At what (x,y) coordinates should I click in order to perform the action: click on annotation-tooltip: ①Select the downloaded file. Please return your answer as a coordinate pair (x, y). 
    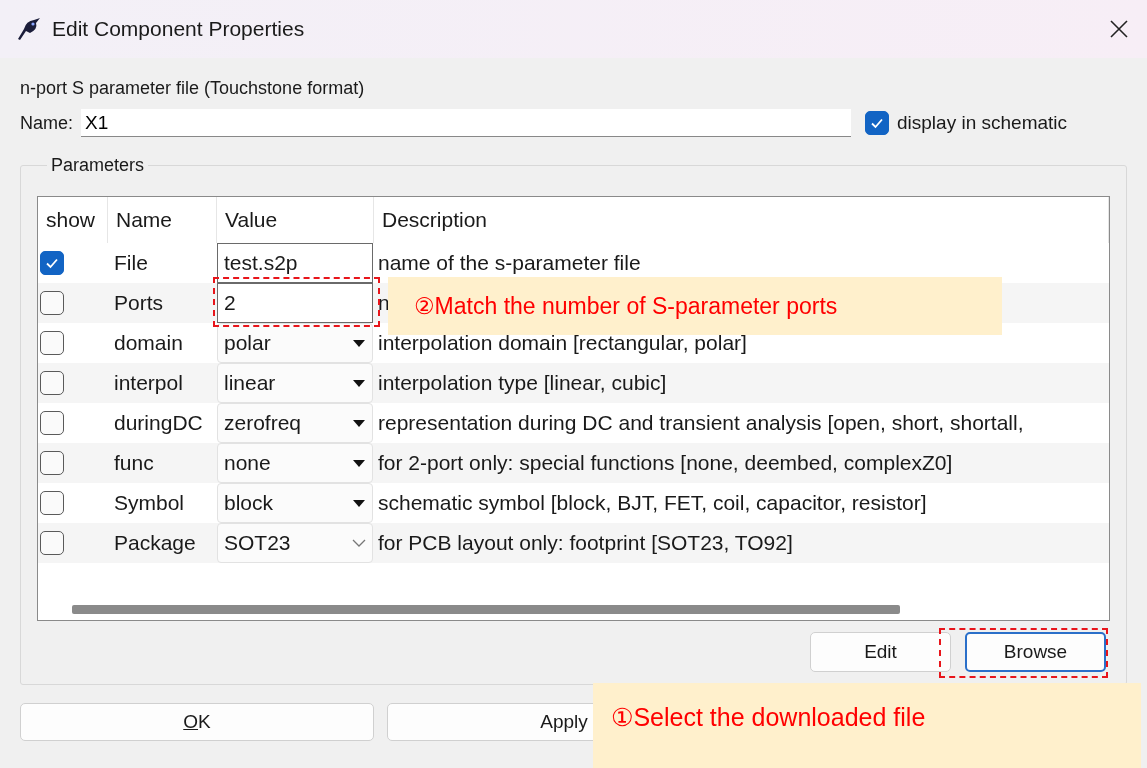
    Looking at the image, I should click on (867, 725).